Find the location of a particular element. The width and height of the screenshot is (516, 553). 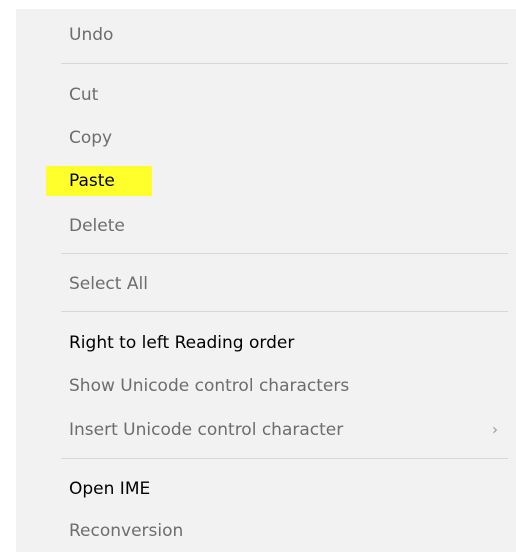

menu-item-insert-unicode-control-character: Insert Unicode control character › is located at coordinates (266, 430).